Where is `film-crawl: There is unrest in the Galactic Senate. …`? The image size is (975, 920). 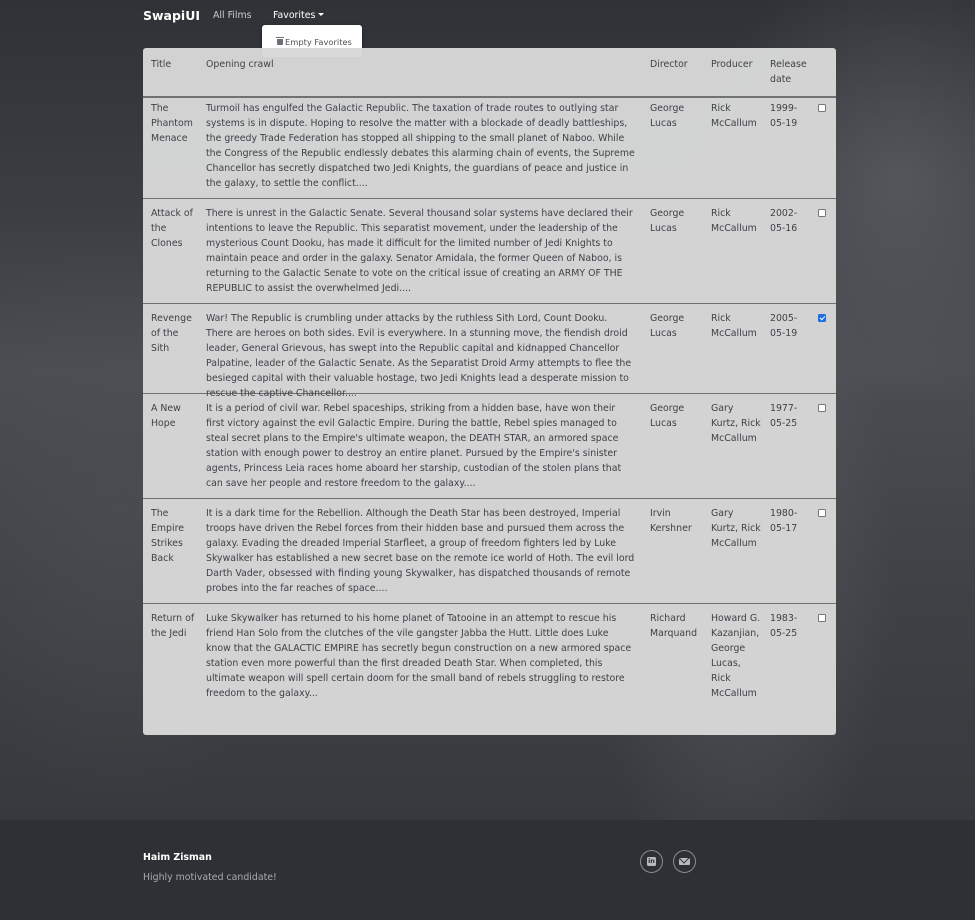
film-crawl: There is unrest in the Galactic Senate. … is located at coordinates (419, 251).